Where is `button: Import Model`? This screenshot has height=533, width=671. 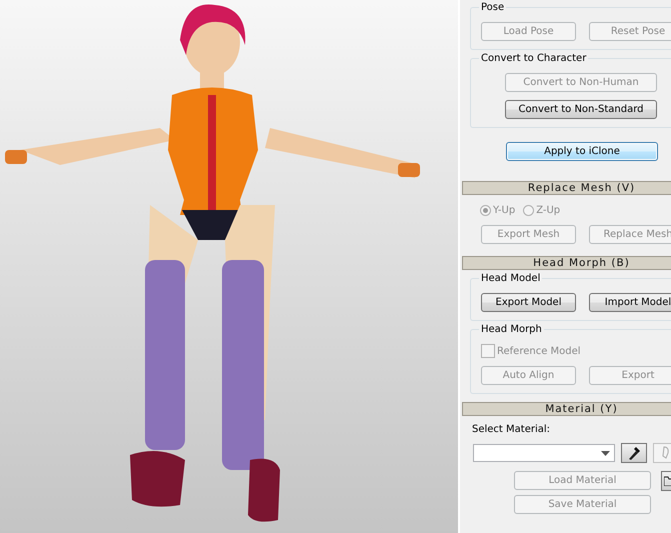 button: Import Model is located at coordinates (630, 302).